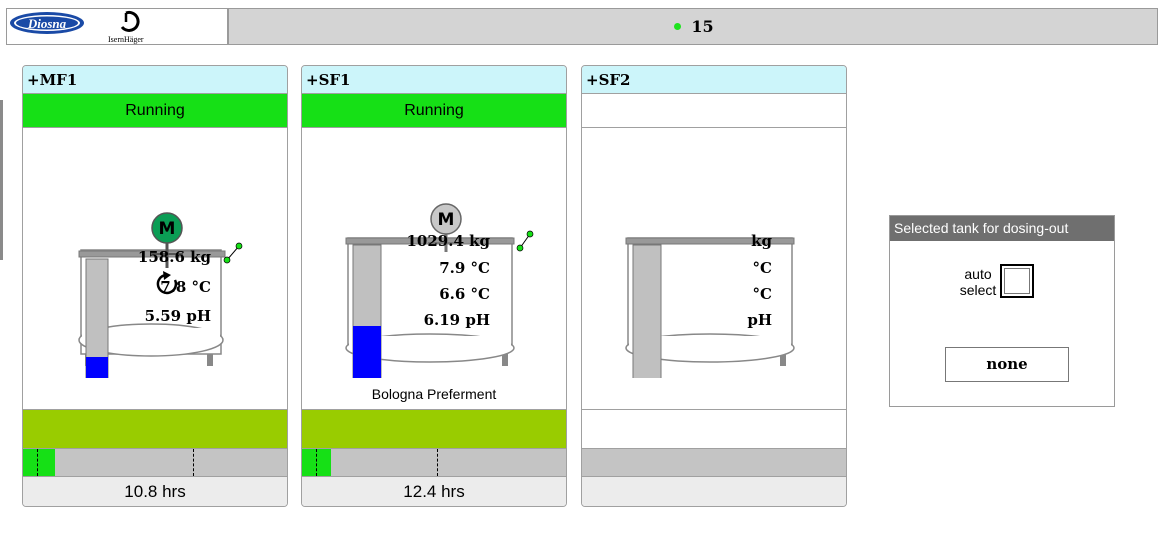 This screenshot has width=1171, height=547. Describe the element at coordinates (714, 80) in the screenshot. I see `tank-name: +SF2` at that location.